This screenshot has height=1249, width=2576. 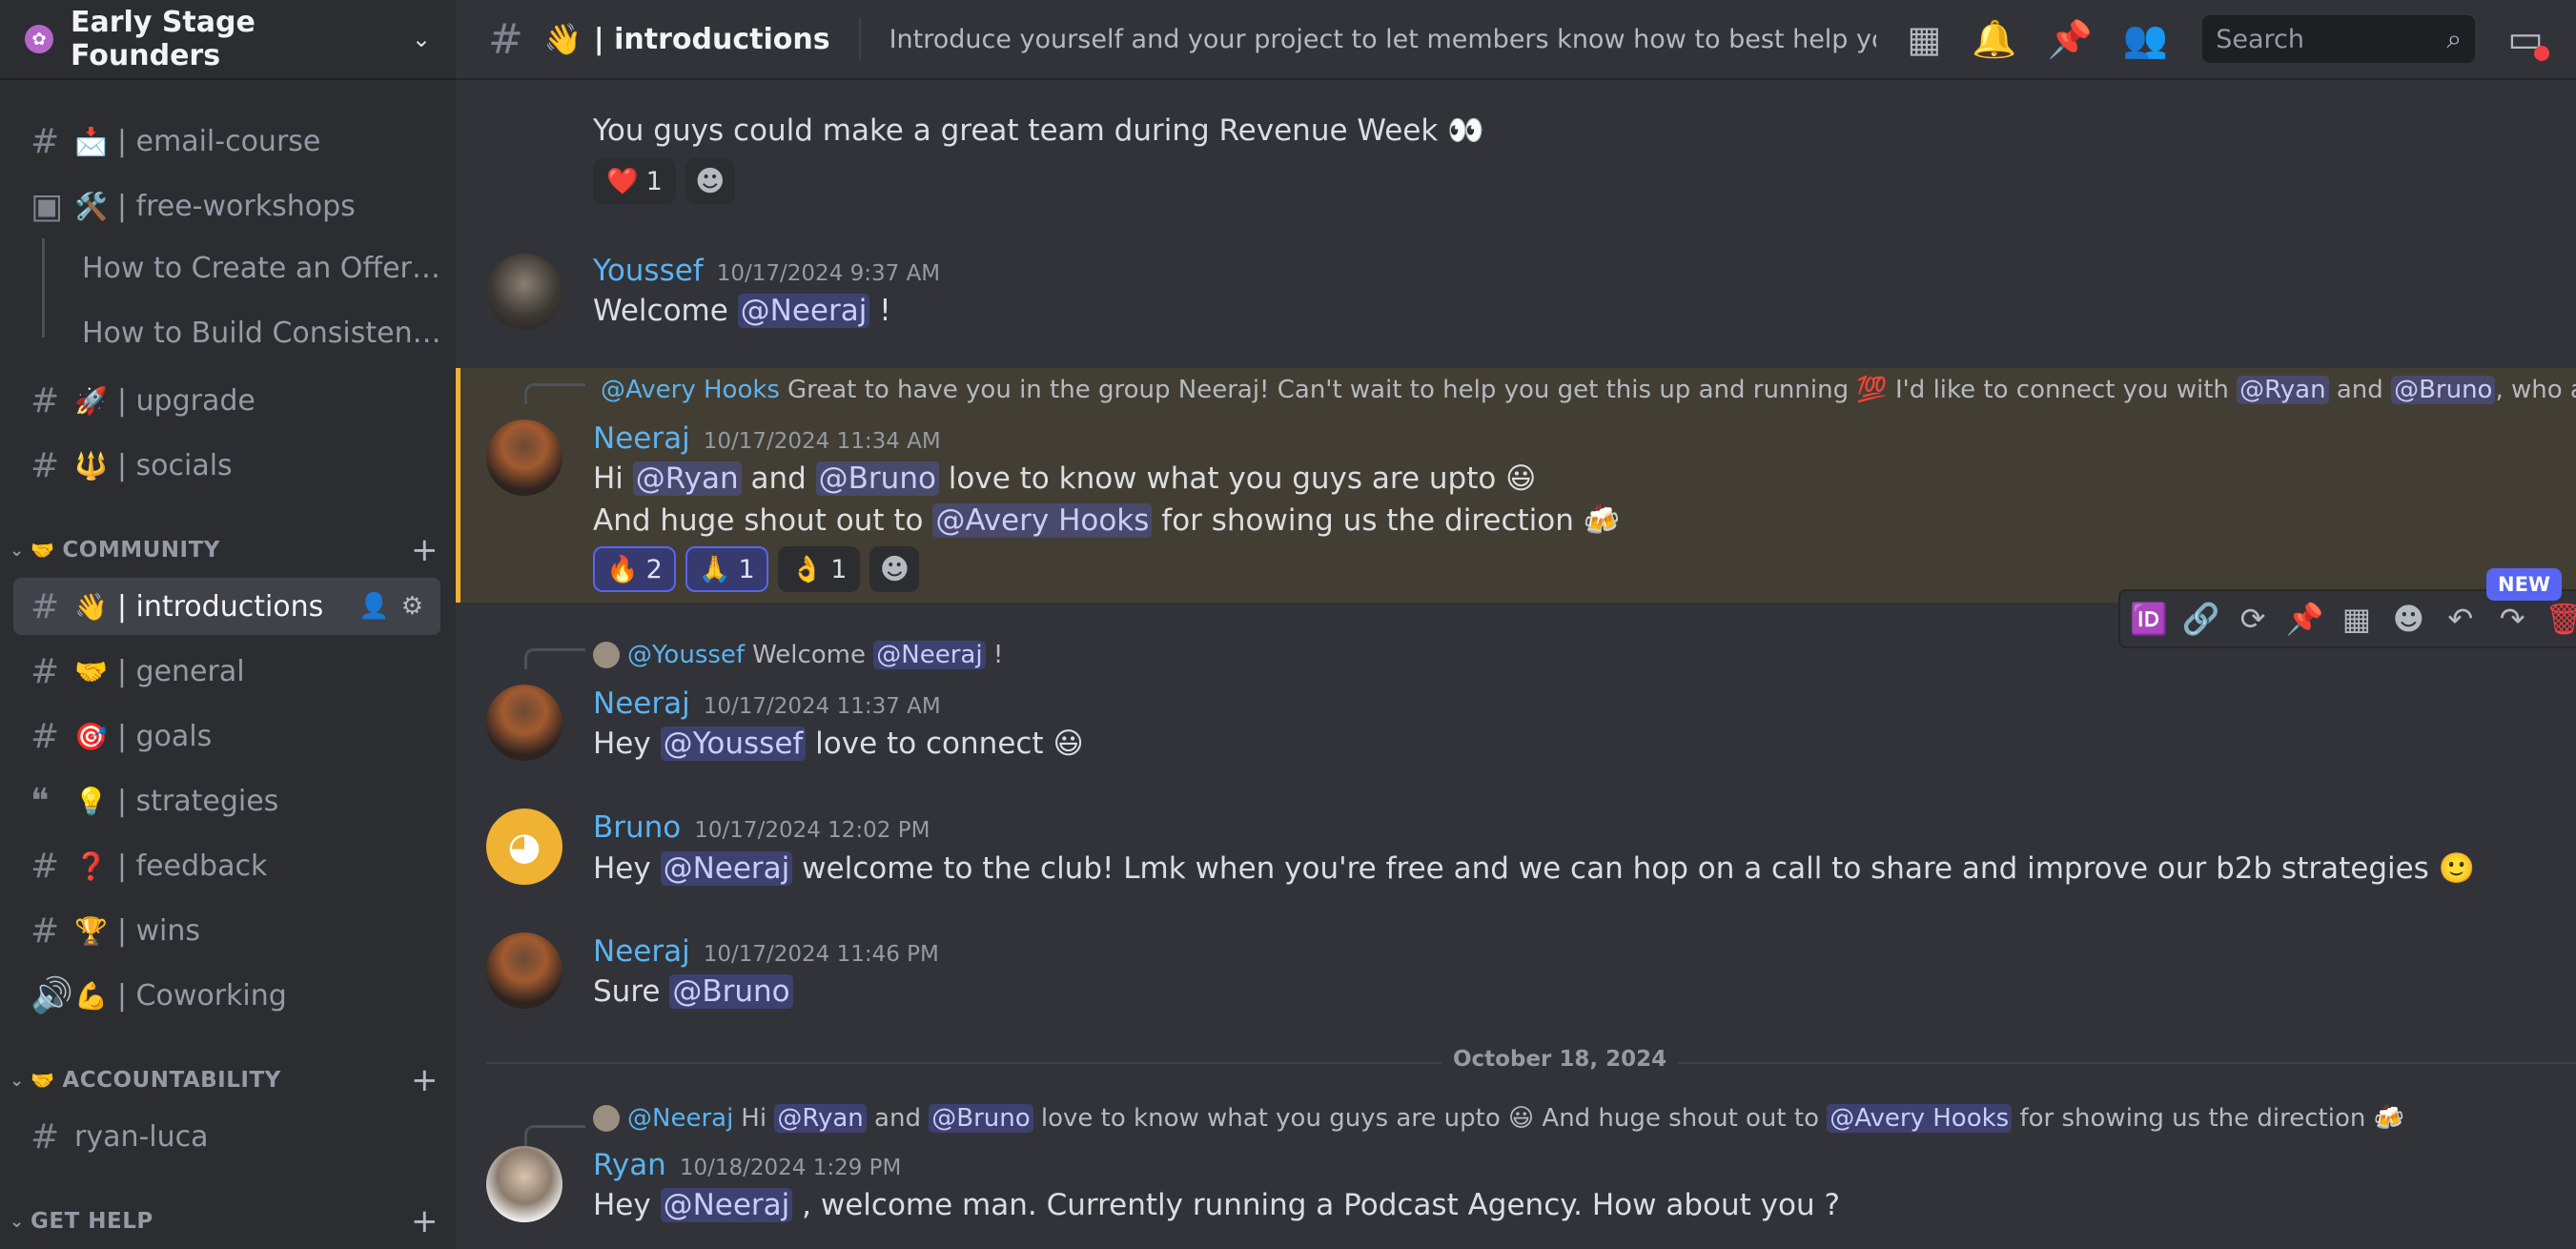 What do you see at coordinates (227, 607) in the screenshot?
I see `channel-introductions: # 👋 | introductions 👤 ⚙` at bounding box center [227, 607].